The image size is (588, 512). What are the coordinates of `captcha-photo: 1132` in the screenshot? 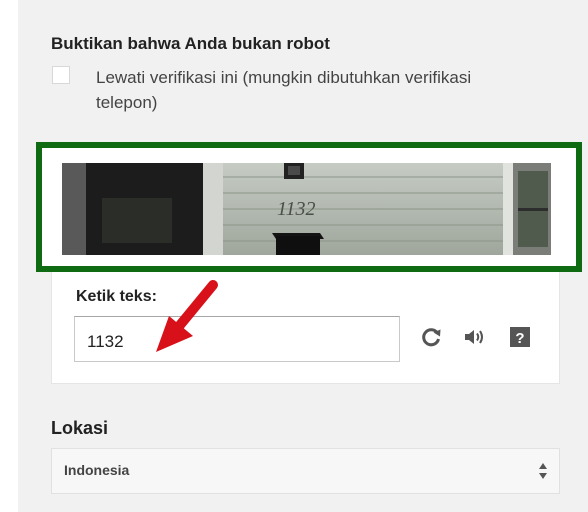 It's located at (306, 209).